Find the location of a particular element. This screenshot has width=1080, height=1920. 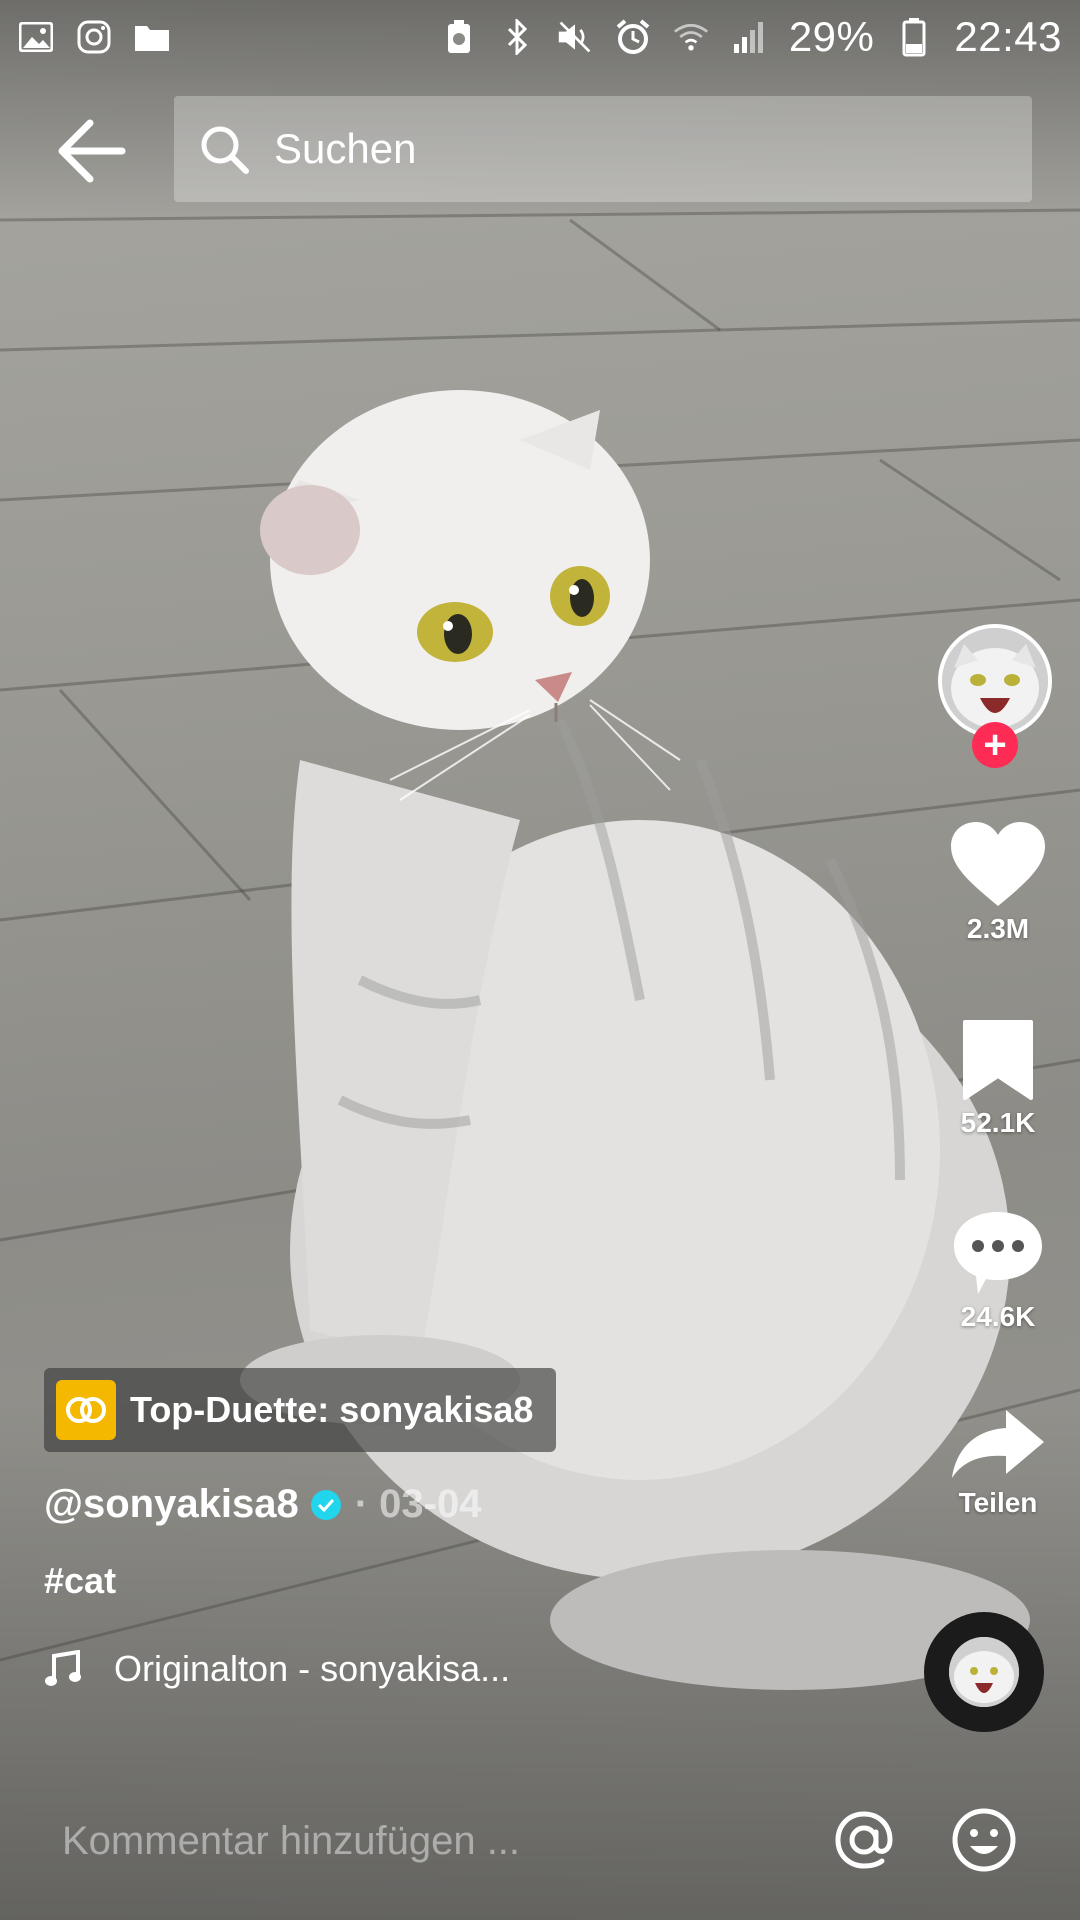

battery-saver-icon is located at coordinates (459, 37).